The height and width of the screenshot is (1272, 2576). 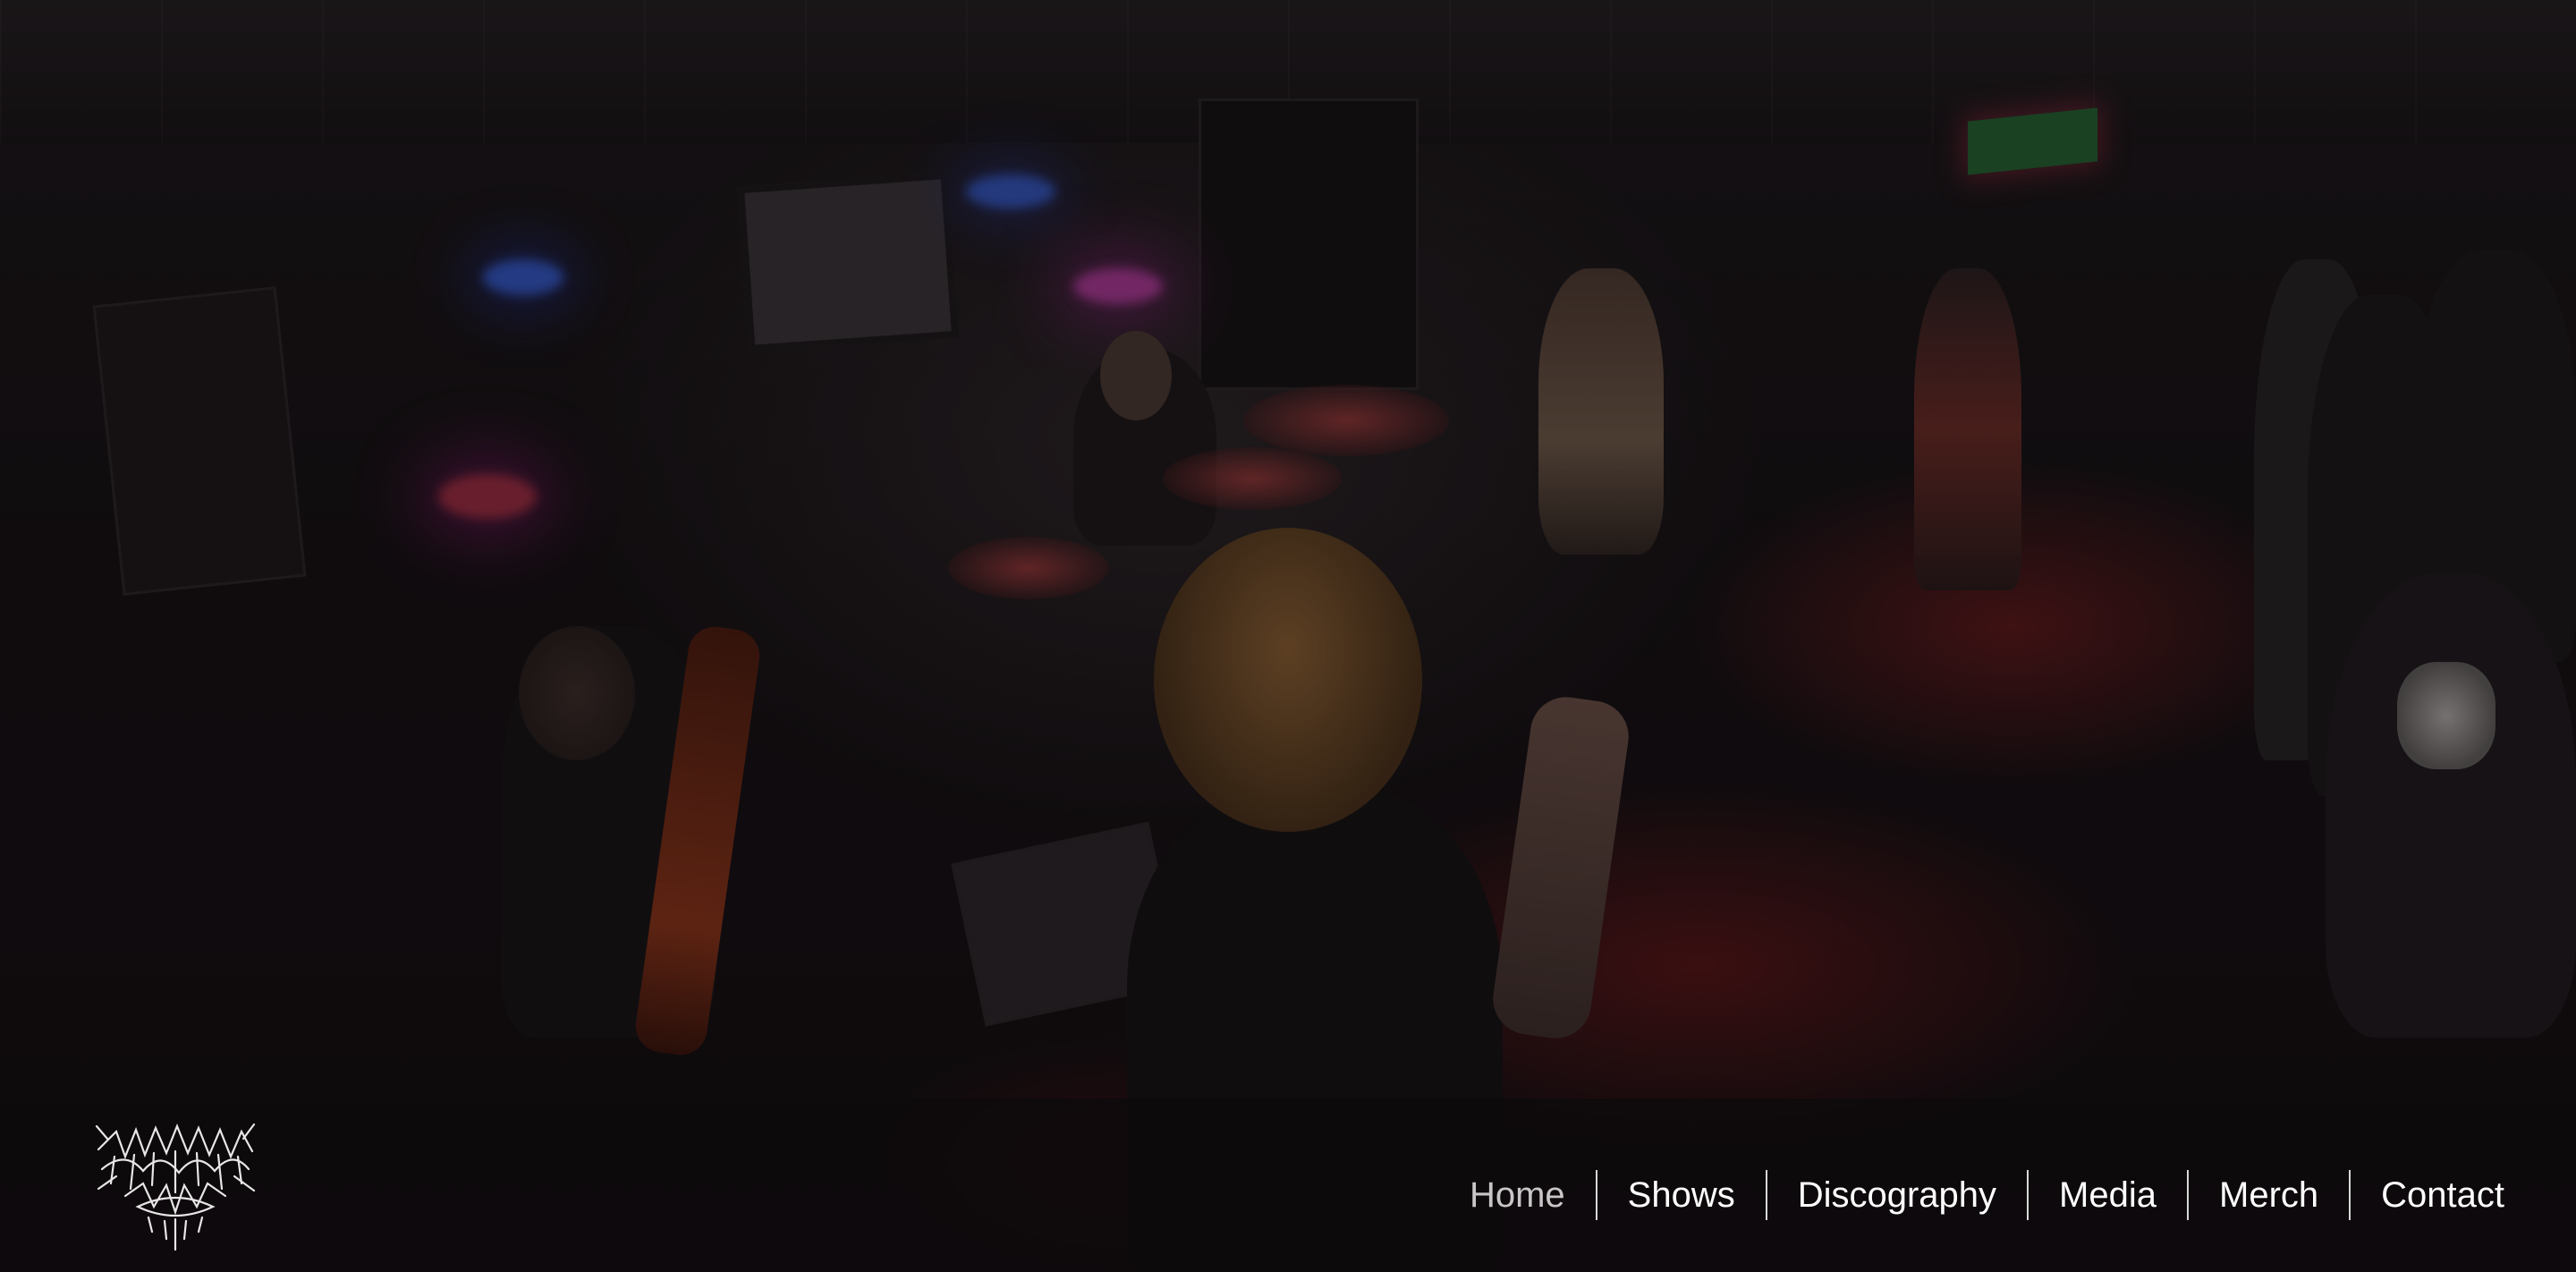 I want to click on band-logo-icon, so click(x=175, y=1187).